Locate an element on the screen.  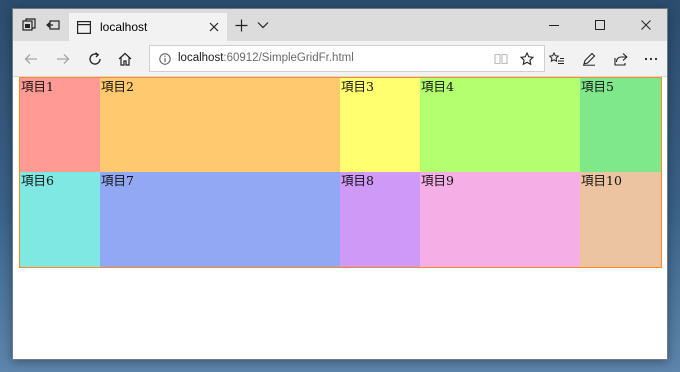
address-bar: localhost:60912/SimpleGridFr.html is located at coordinates (347, 58).